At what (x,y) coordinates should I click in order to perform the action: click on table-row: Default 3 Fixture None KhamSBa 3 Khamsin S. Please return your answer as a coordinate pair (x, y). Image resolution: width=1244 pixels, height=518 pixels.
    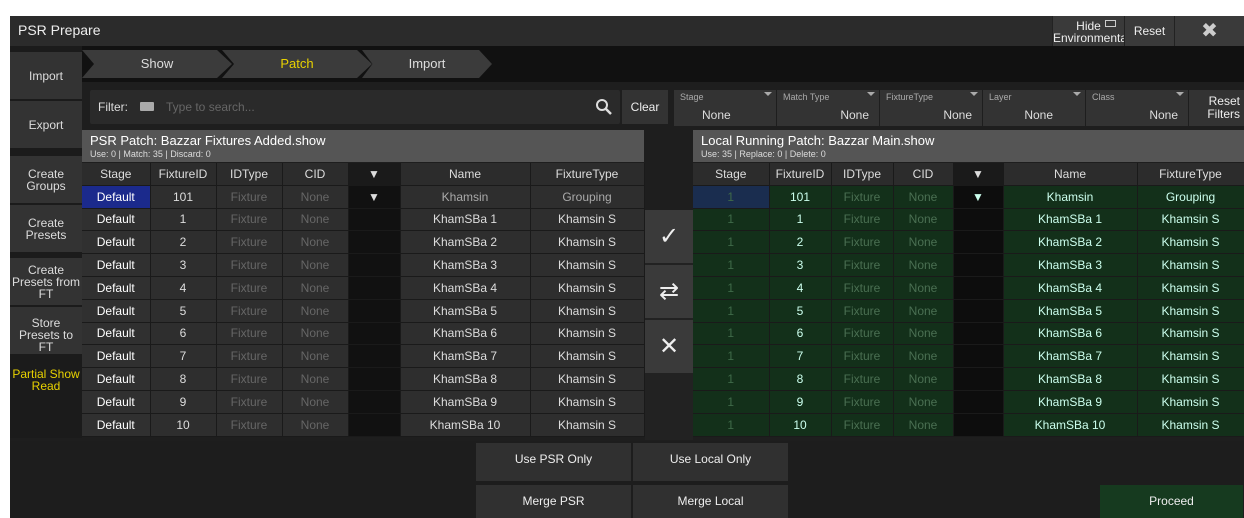
    Looking at the image, I should click on (363, 265).